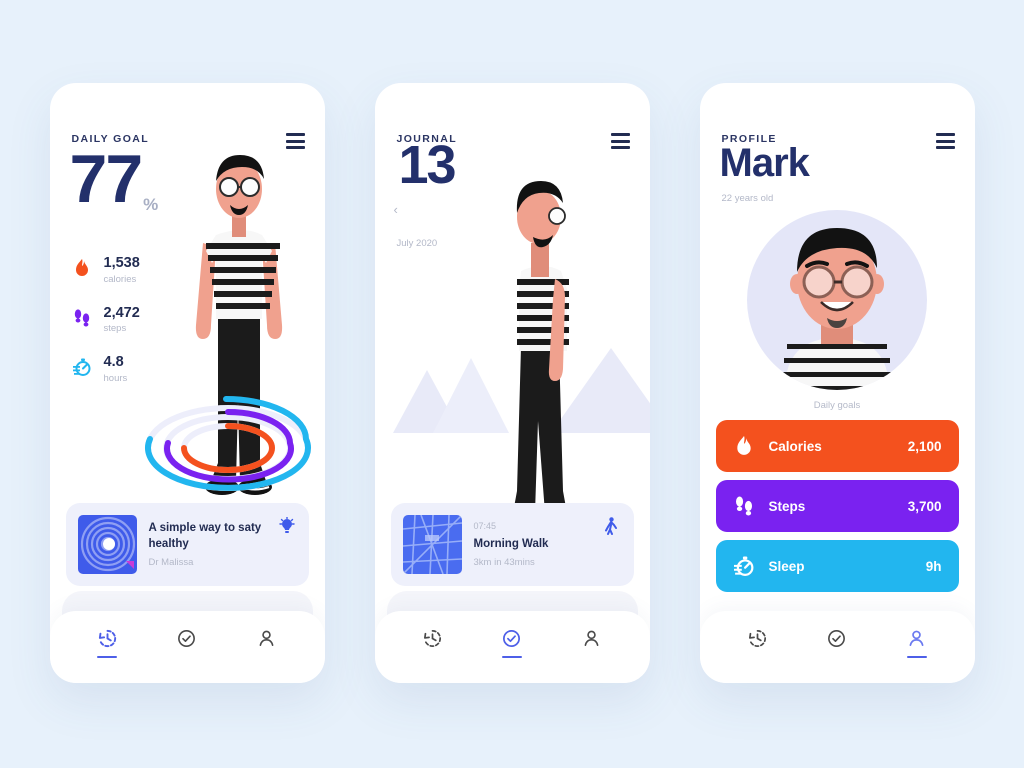  I want to click on daily-goals-list: Calories 2,100 Steps 3,700 Sleep 9h, so click(837, 506).